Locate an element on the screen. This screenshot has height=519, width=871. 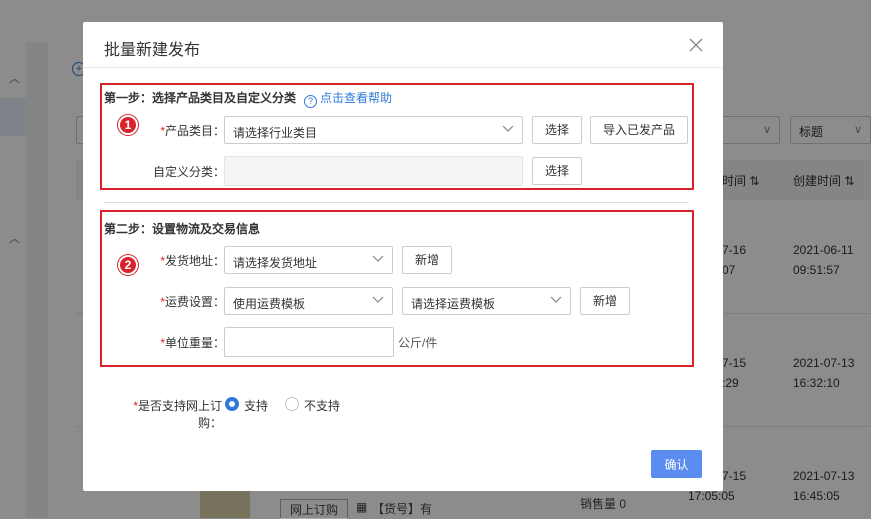
online-order-support-radio is located at coordinates (232, 404).